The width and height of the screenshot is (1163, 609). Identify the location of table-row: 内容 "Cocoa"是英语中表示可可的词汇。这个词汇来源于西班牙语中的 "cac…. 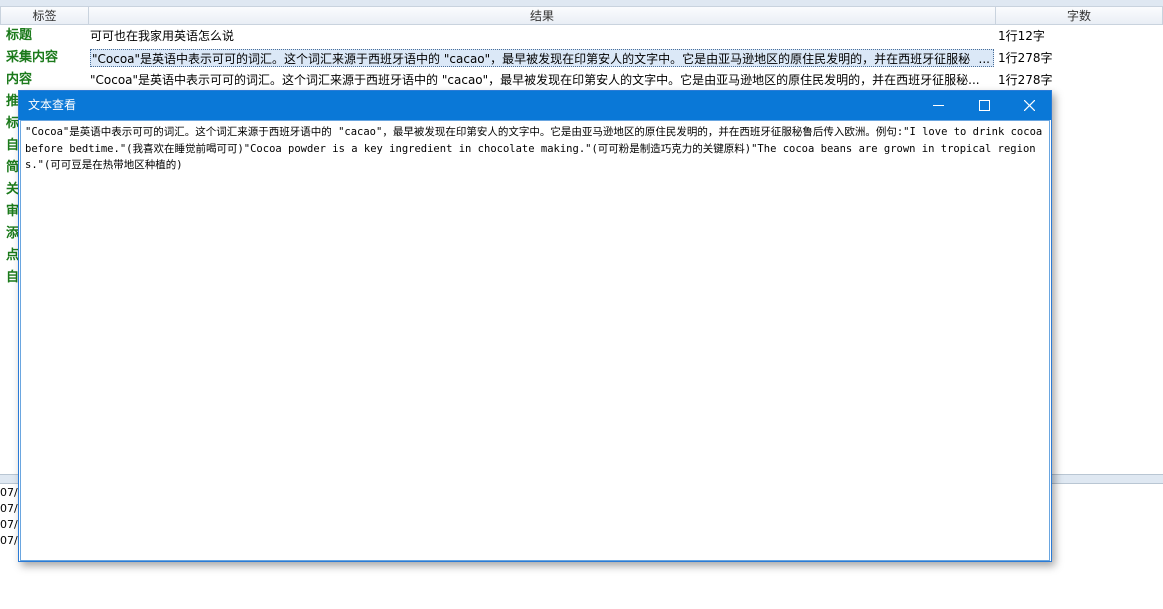
(581, 80).